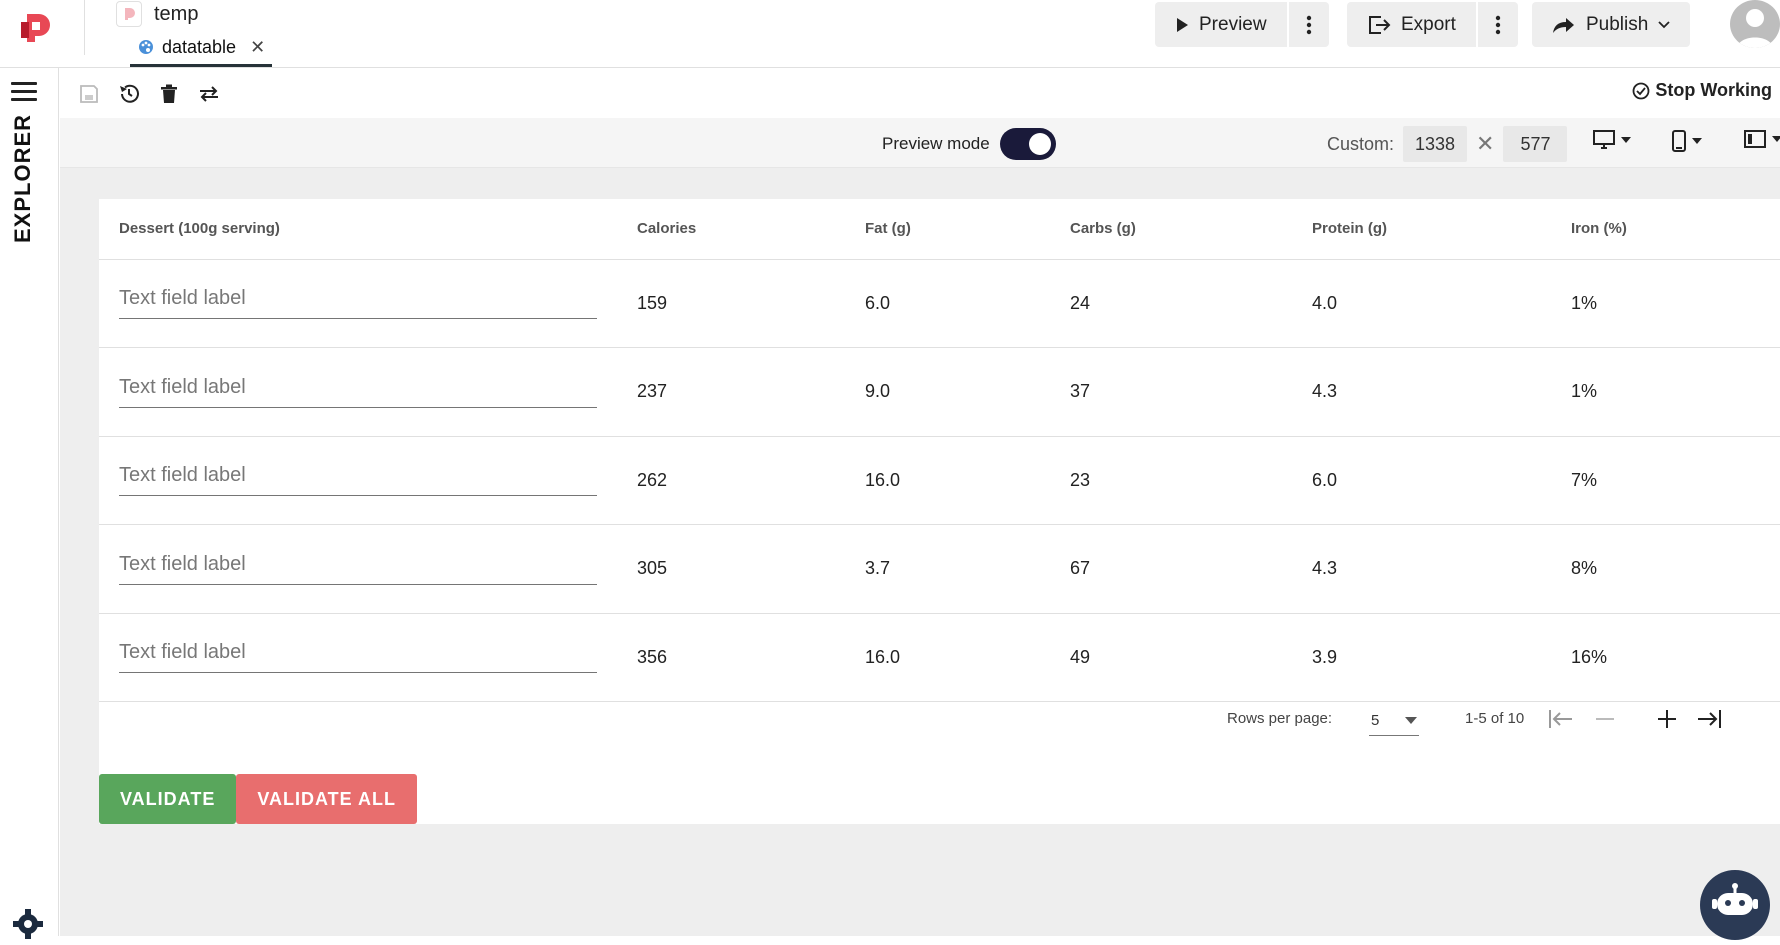 Image resolution: width=1780 pixels, height=945 pixels. I want to click on delete-icon, so click(169, 94).